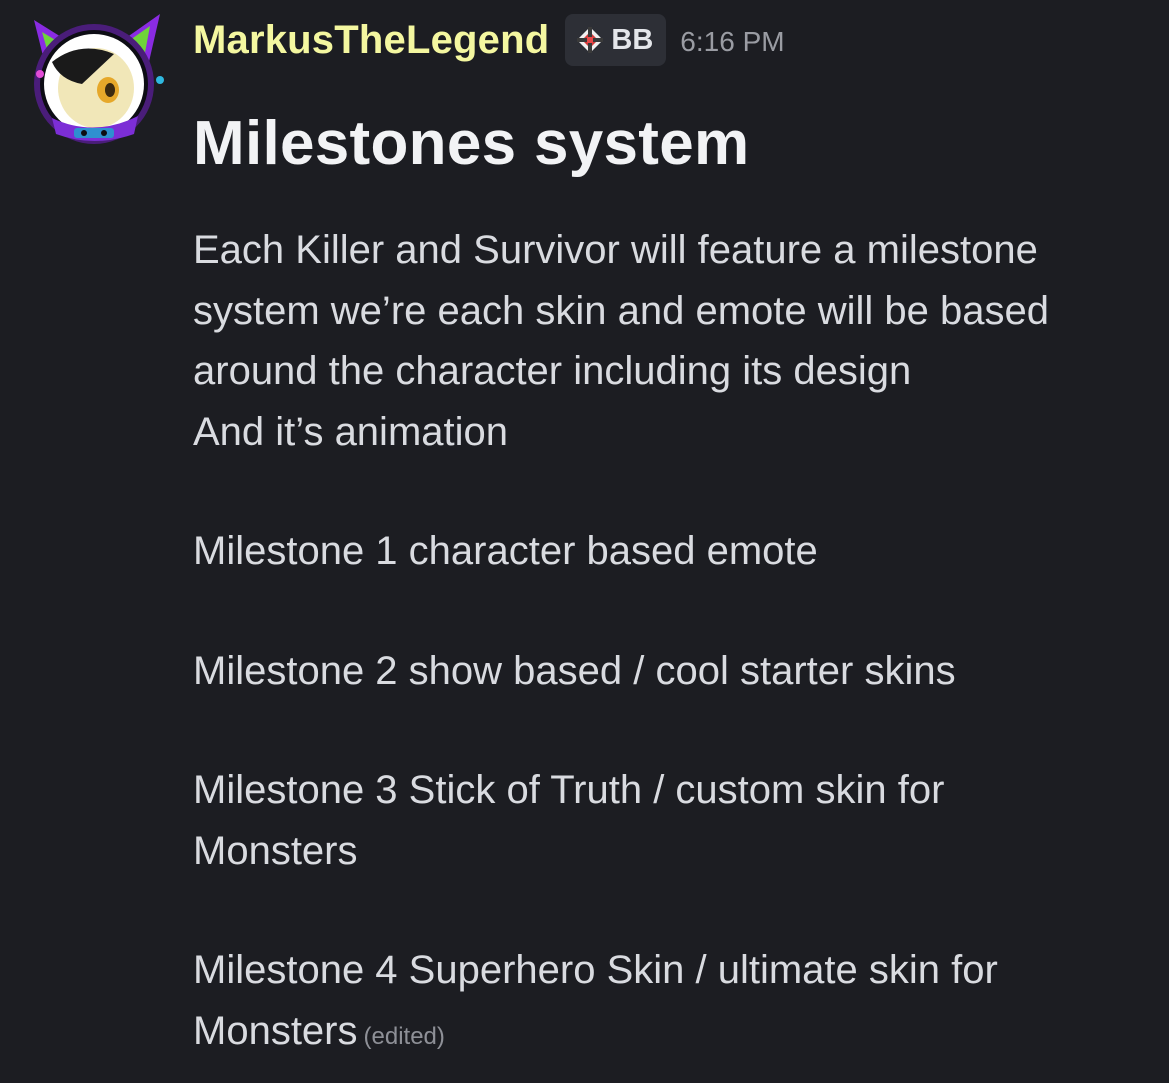  Describe the element at coordinates (632, 39) in the screenshot. I see `badge-label: BB` at that location.